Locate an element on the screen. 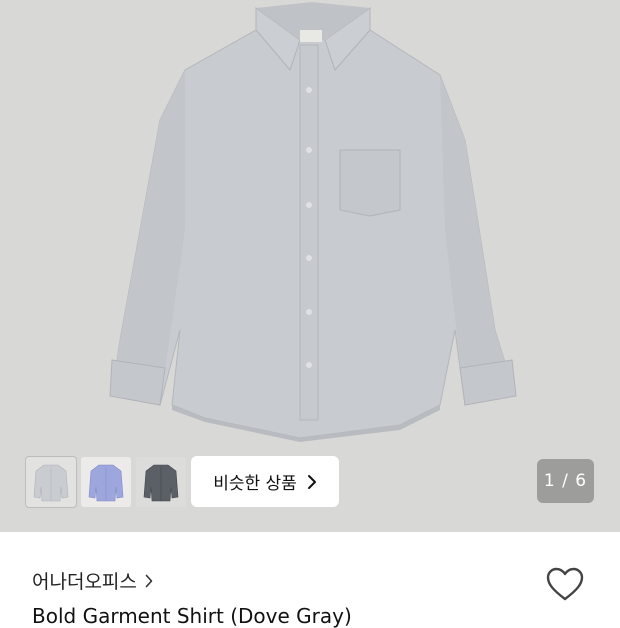 The width and height of the screenshot is (620, 628). thumbnail-gray-shirt is located at coordinates (51, 482).